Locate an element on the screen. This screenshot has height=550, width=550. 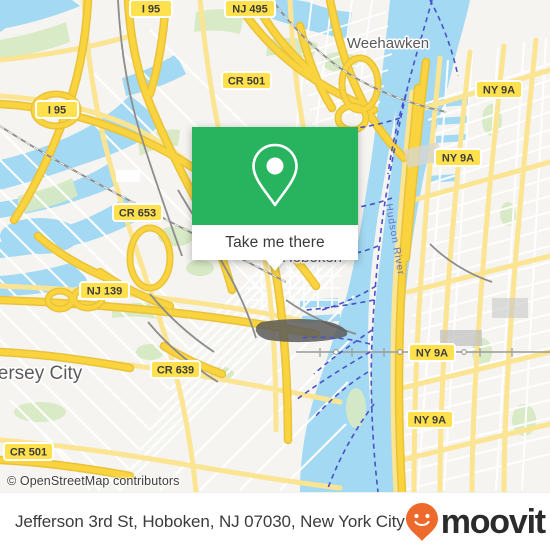
popup-header is located at coordinates (275, 176).